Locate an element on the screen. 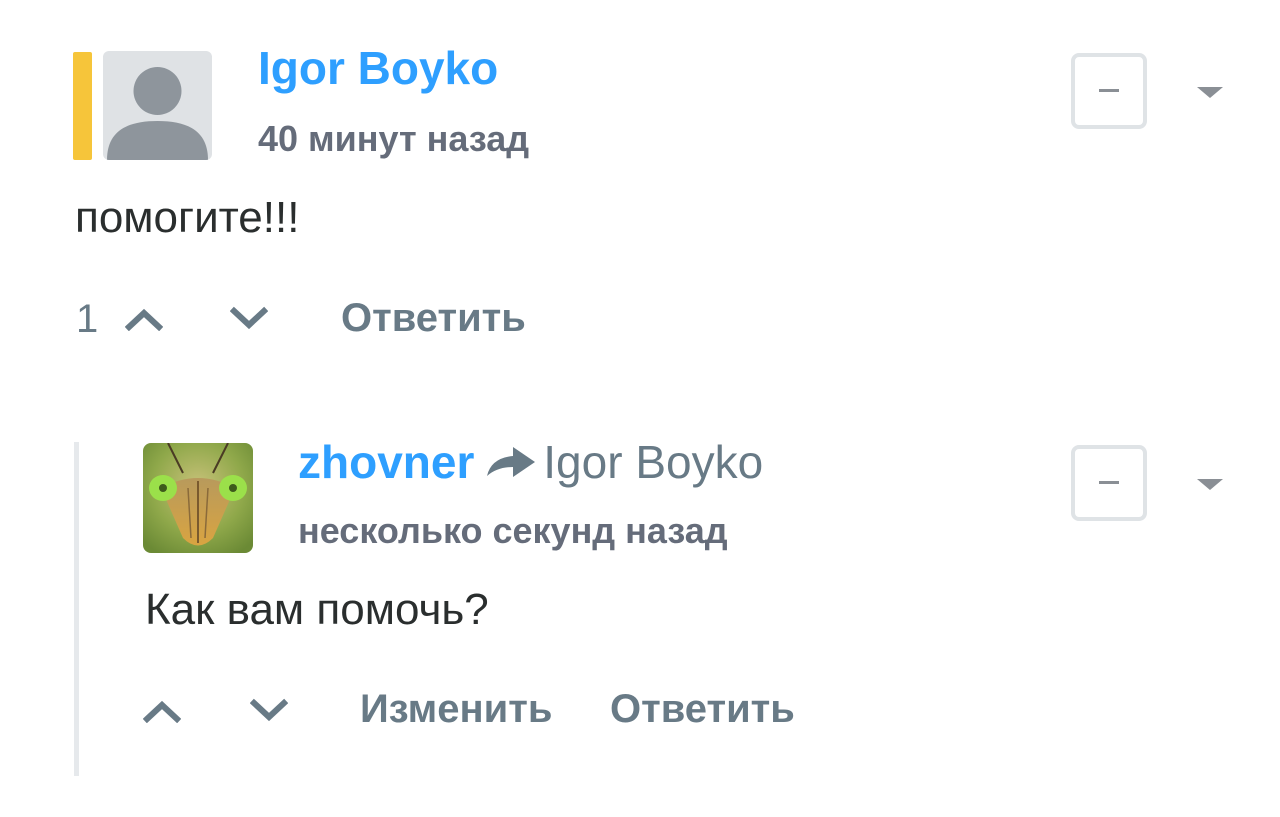 The width and height of the screenshot is (1280, 817). comment-body: помогите!!! is located at coordinates (187, 217).